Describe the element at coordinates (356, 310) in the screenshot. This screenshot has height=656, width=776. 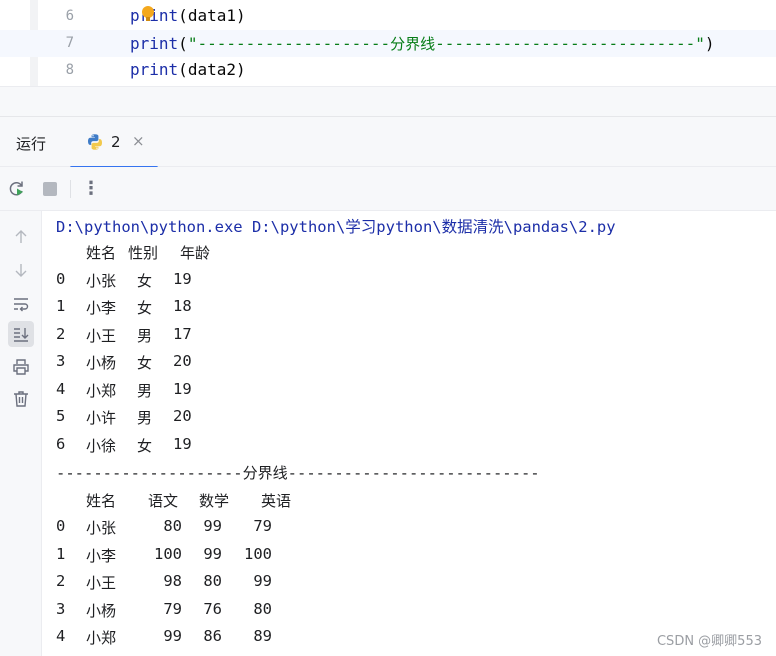
I see `table-row: 1 小李 女 18` at that location.